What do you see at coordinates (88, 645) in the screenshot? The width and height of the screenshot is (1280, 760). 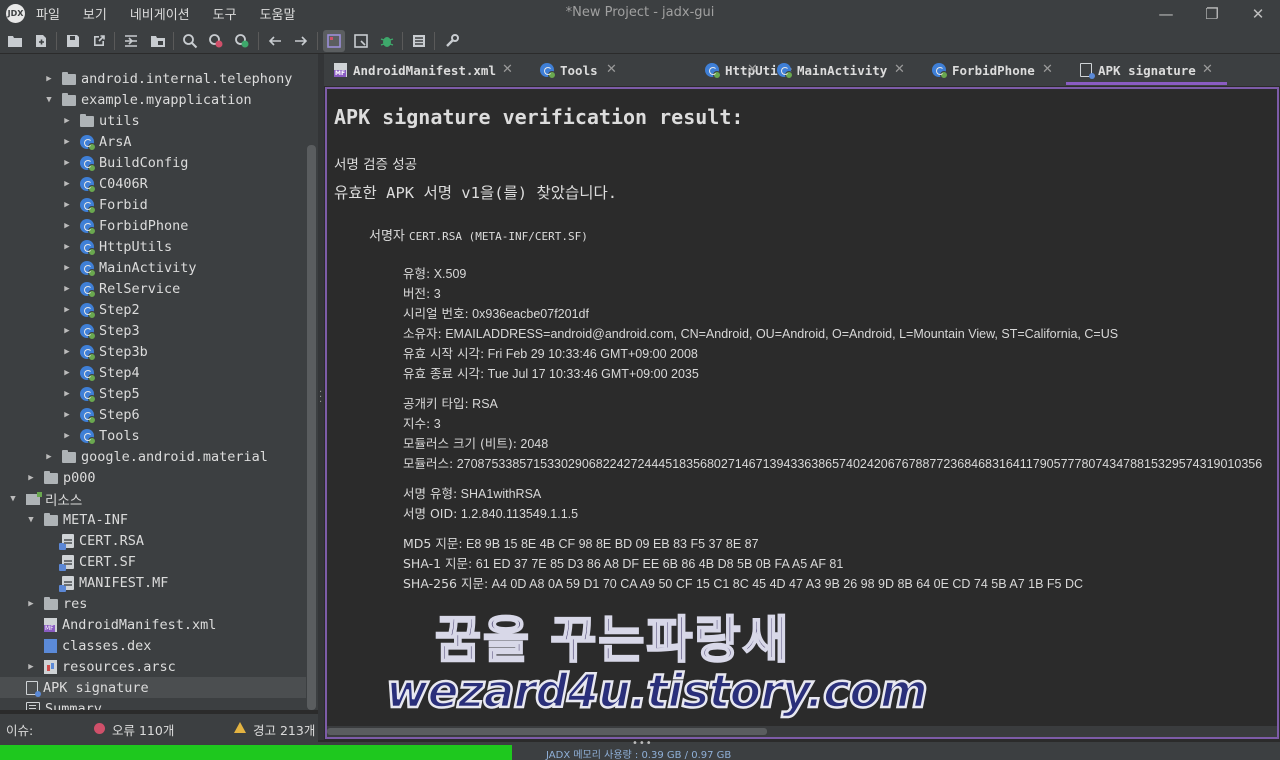 I see `tree-item: classes.dex` at bounding box center [88, 645].